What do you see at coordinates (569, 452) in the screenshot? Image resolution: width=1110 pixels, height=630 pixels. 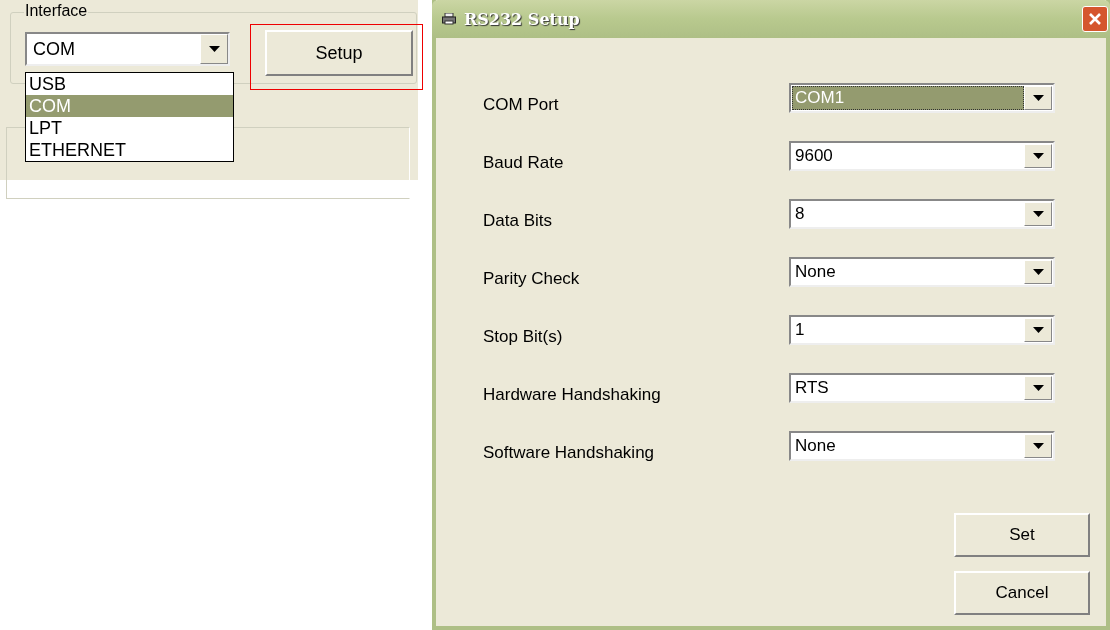 I see `field-label: Software Handshaking` at bounding box center [569, 452].